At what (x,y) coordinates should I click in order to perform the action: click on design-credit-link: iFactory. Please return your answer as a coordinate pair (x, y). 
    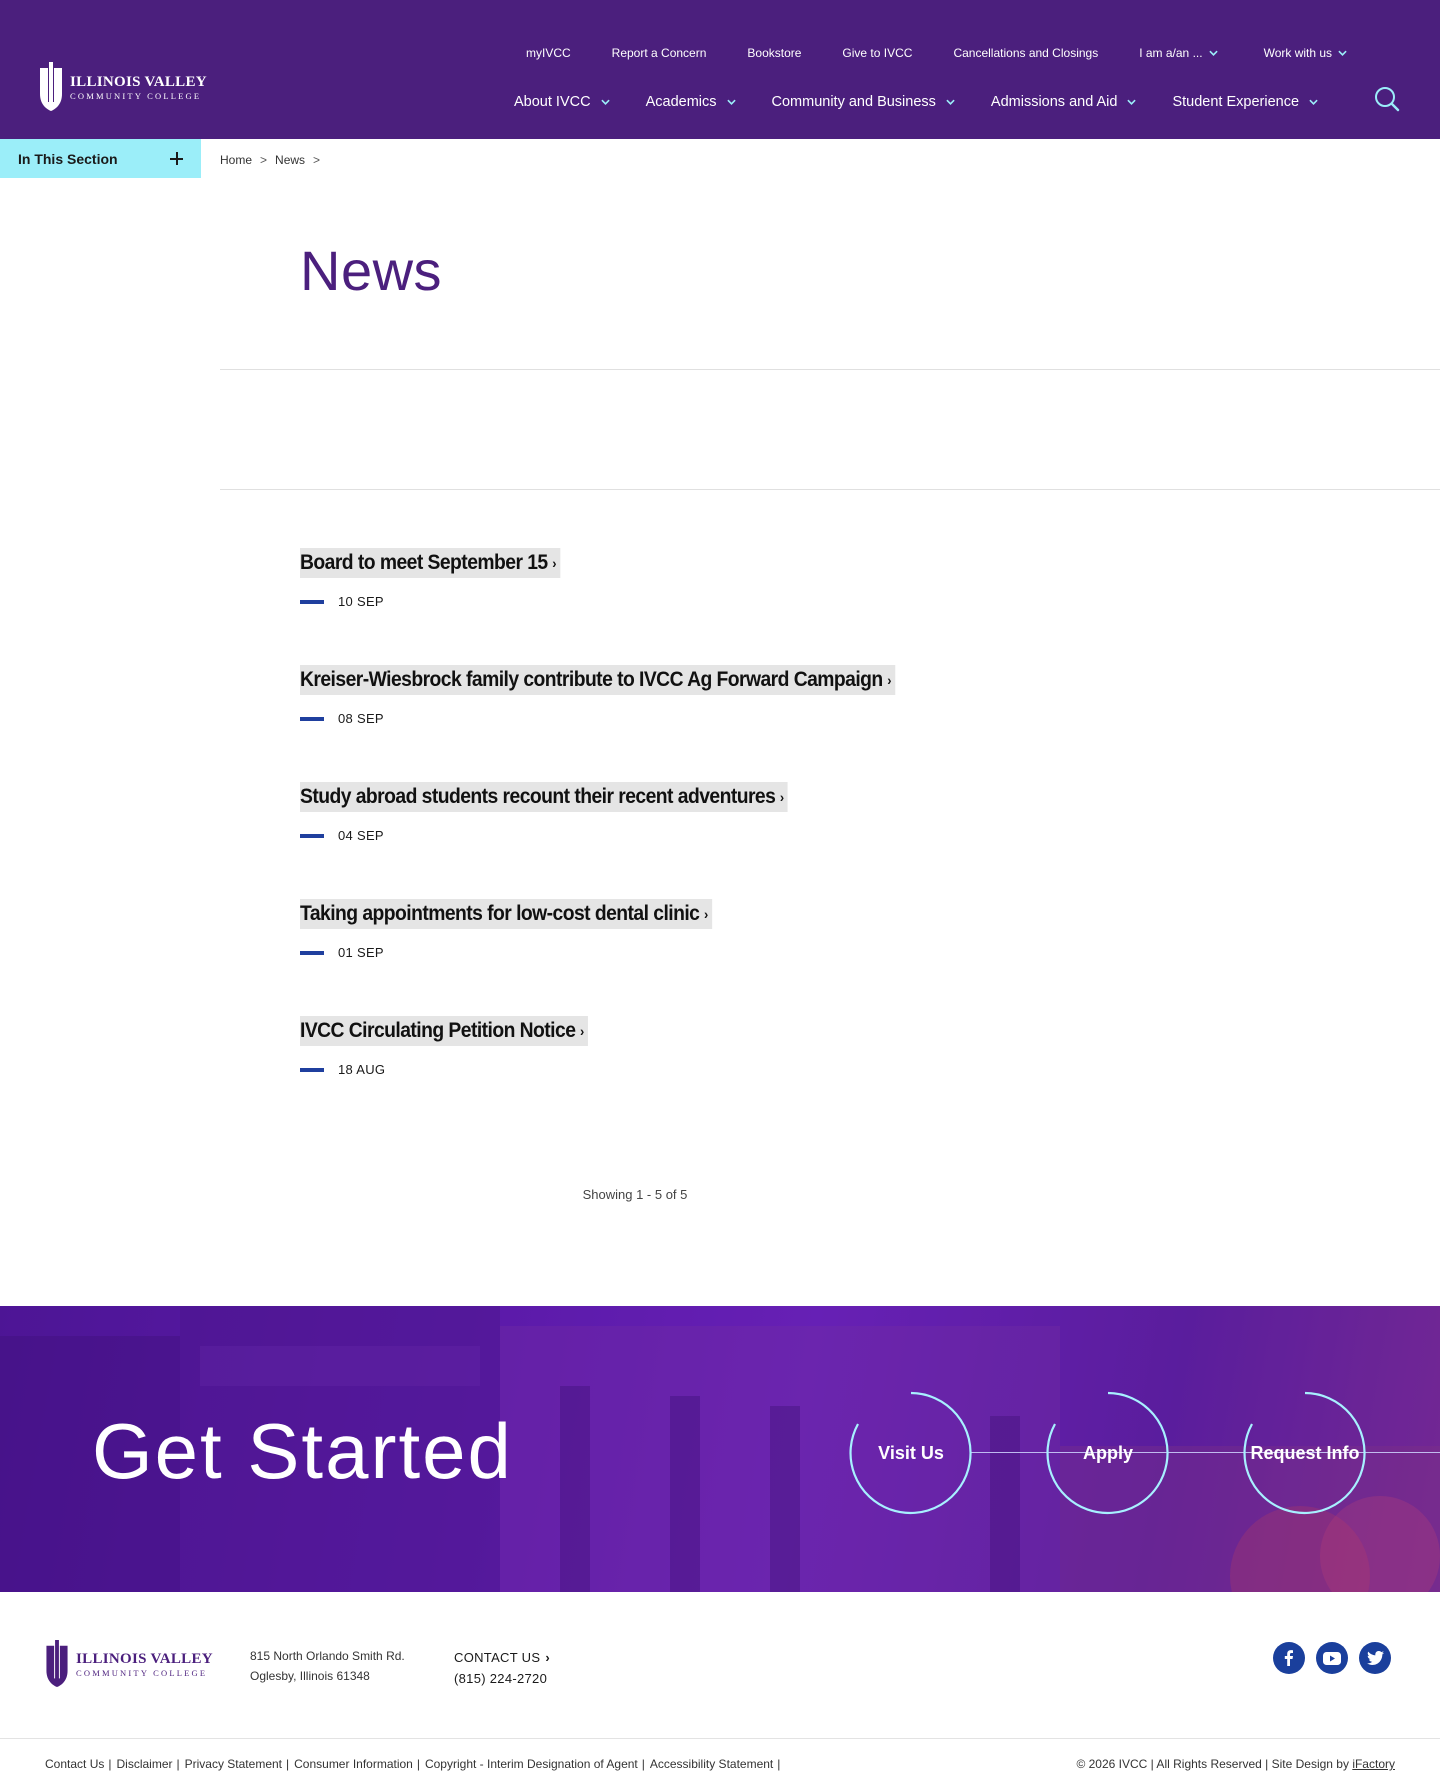
    Looking at the image, I should click on (1373, 1764).